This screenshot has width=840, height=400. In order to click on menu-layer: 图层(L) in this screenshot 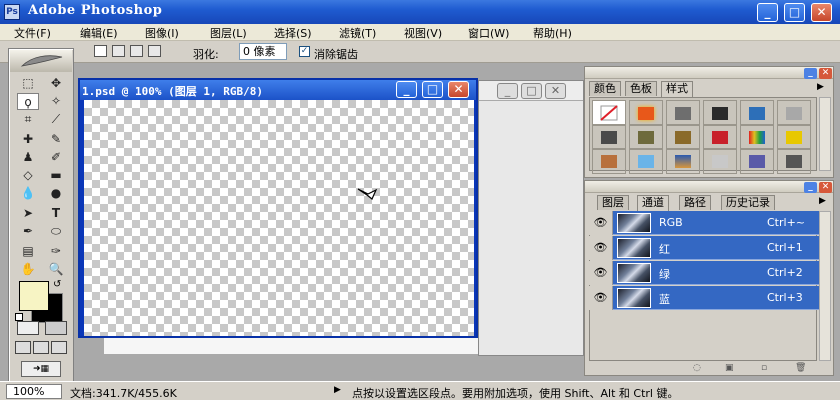, I will do `click(228, 33)`.